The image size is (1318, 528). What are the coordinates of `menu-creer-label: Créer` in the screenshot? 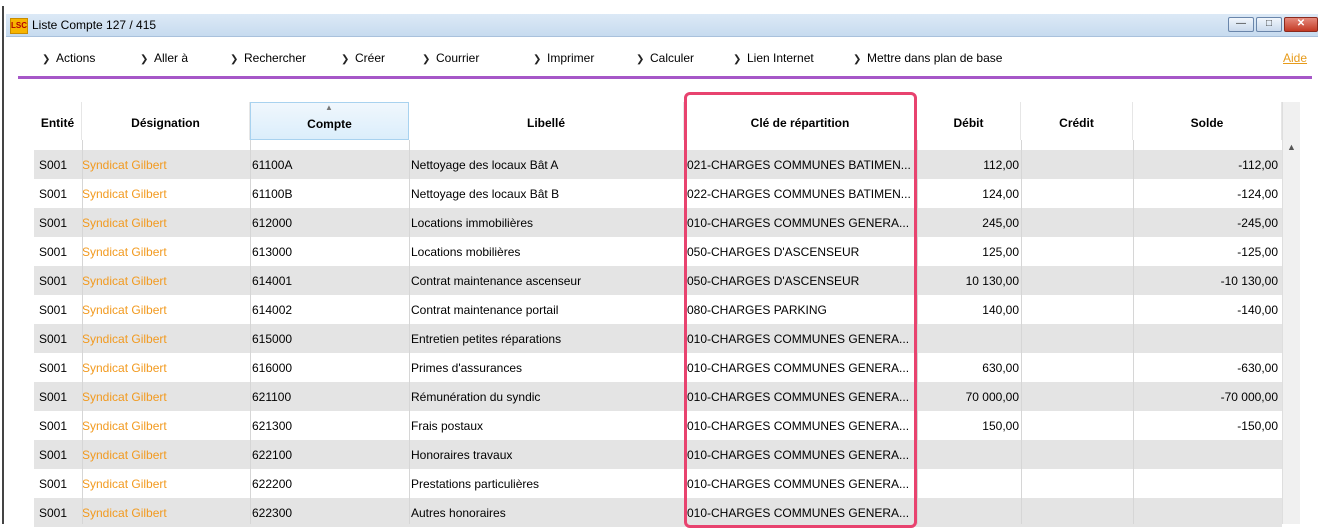 It's located at (370, 58).